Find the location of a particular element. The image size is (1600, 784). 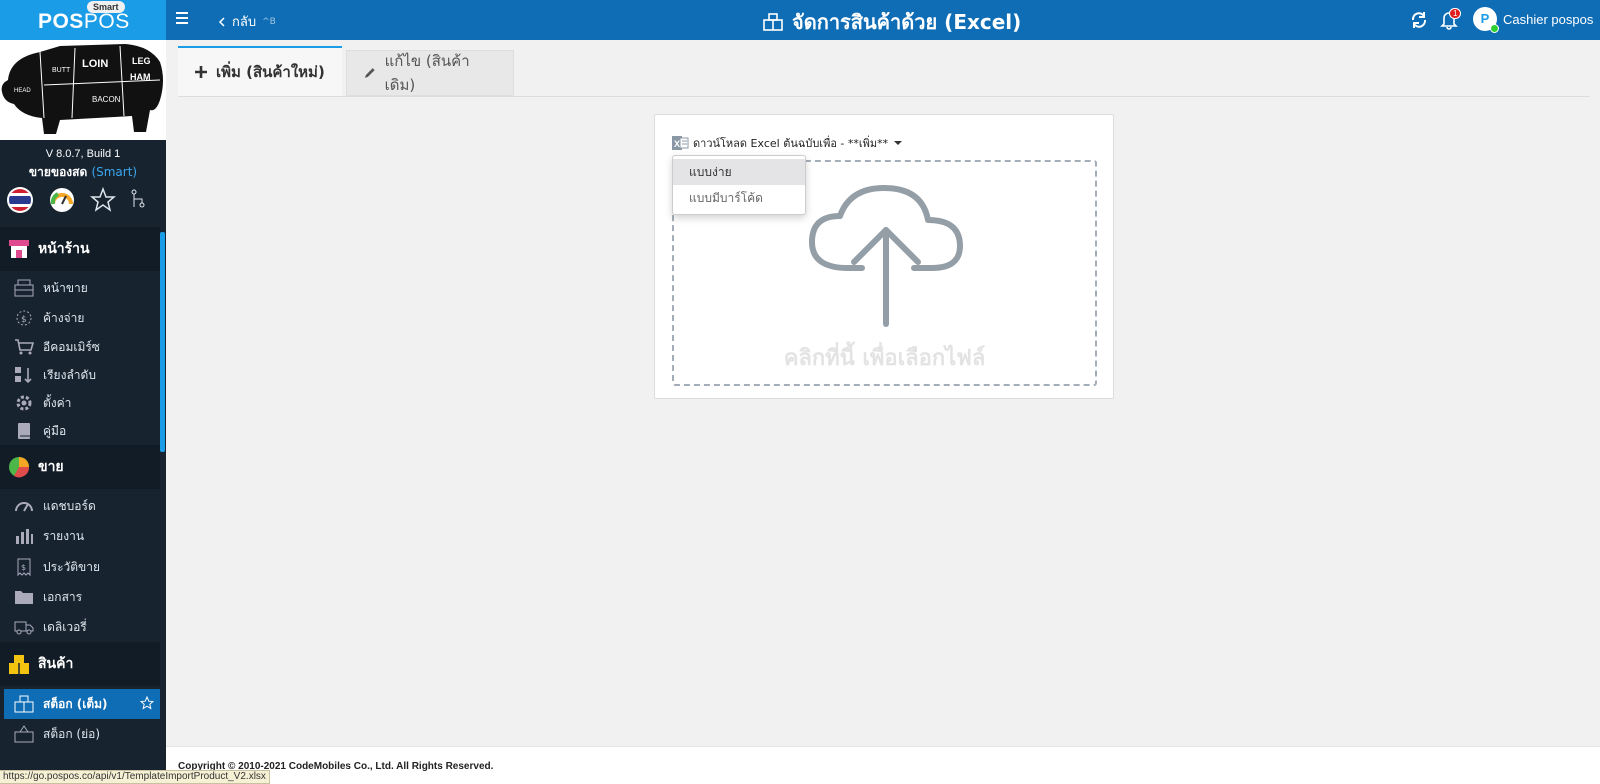

sidebar-item-ecommerce: อีคอมเมิร์ซ is located at coordinates (57, 347).